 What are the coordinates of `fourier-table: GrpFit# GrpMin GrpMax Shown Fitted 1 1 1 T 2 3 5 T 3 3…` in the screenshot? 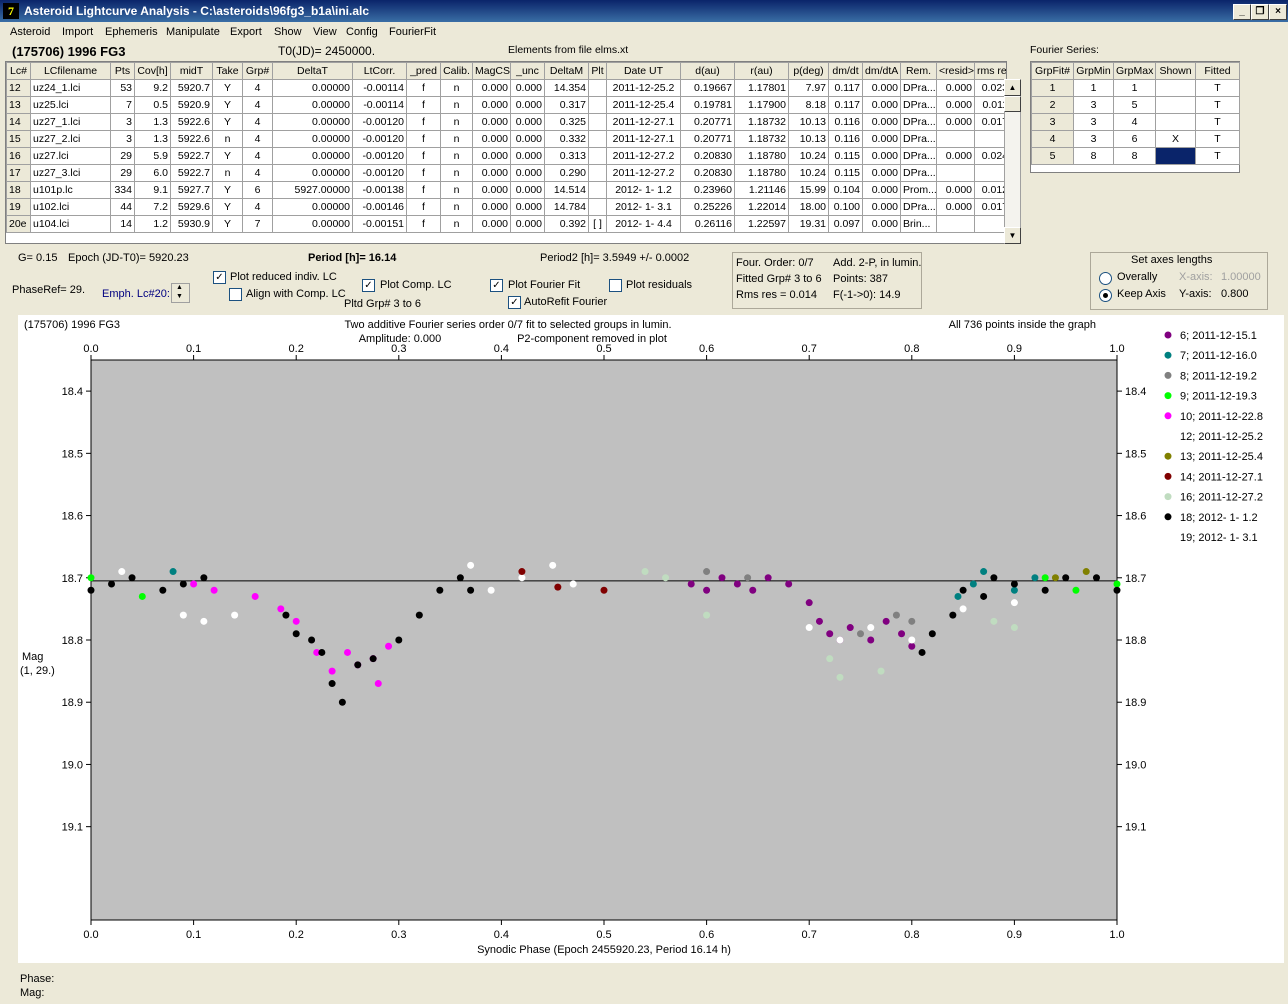 It's located at (1135, 113).